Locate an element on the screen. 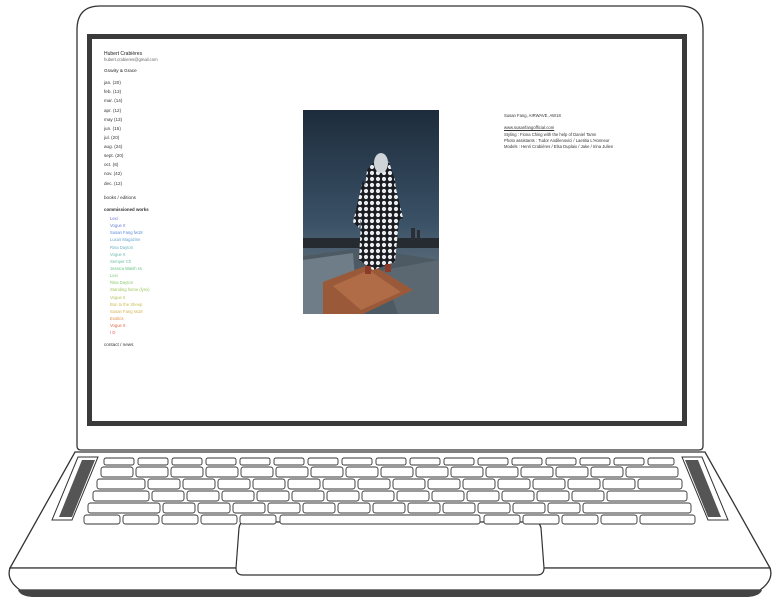  month-link: apr. (12) is located at coordinates (164, 111).